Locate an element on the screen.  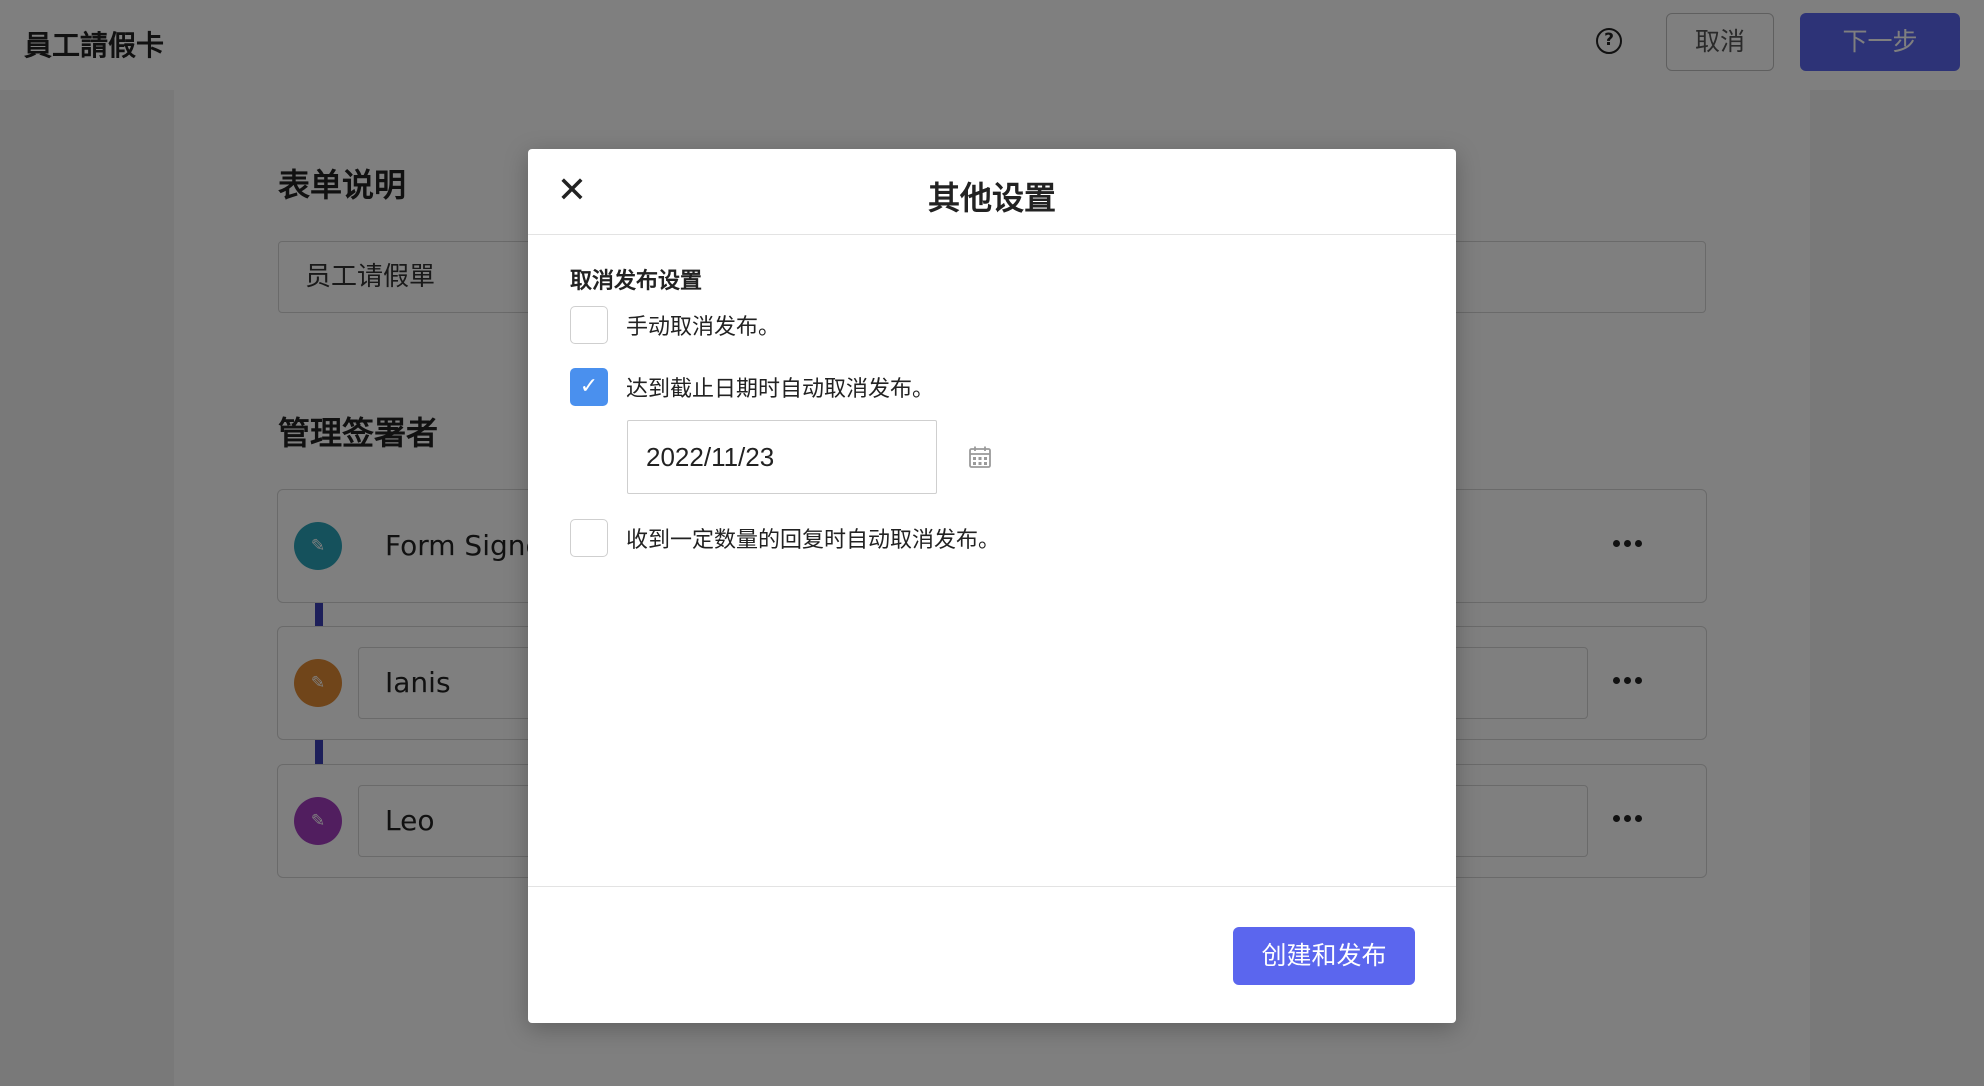
dialog-header: ✕ 其他设置 is located at coordinates (992, 192).